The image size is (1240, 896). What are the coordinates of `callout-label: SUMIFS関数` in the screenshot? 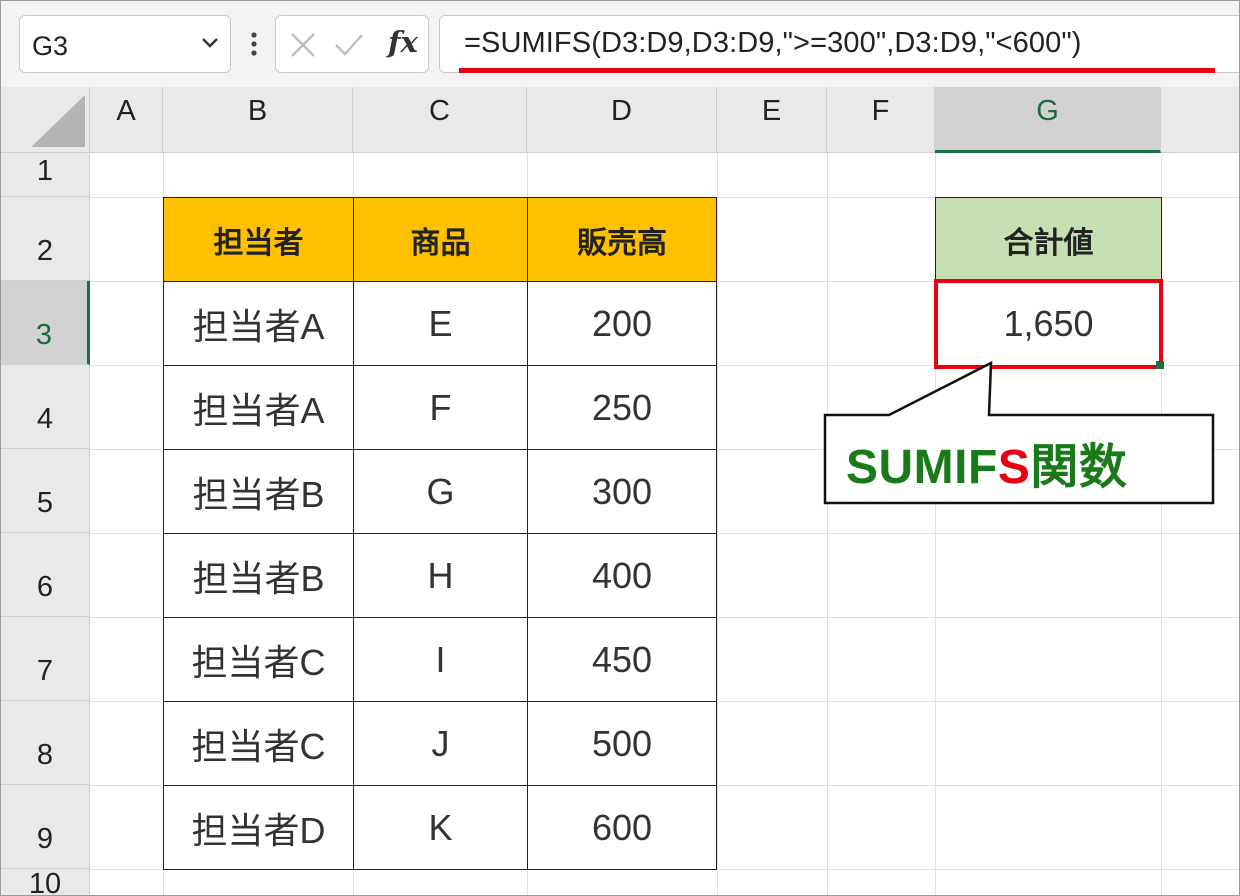 It's located at (986, 462).